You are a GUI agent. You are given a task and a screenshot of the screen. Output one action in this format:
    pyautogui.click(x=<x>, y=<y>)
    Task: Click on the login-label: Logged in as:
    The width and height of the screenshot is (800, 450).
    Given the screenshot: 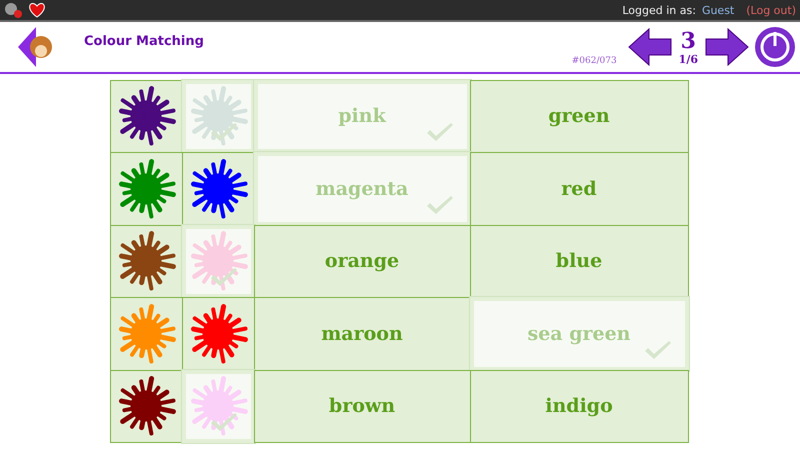 What is the action you would take?
    pyautogui.click(x=659, y=10)
    